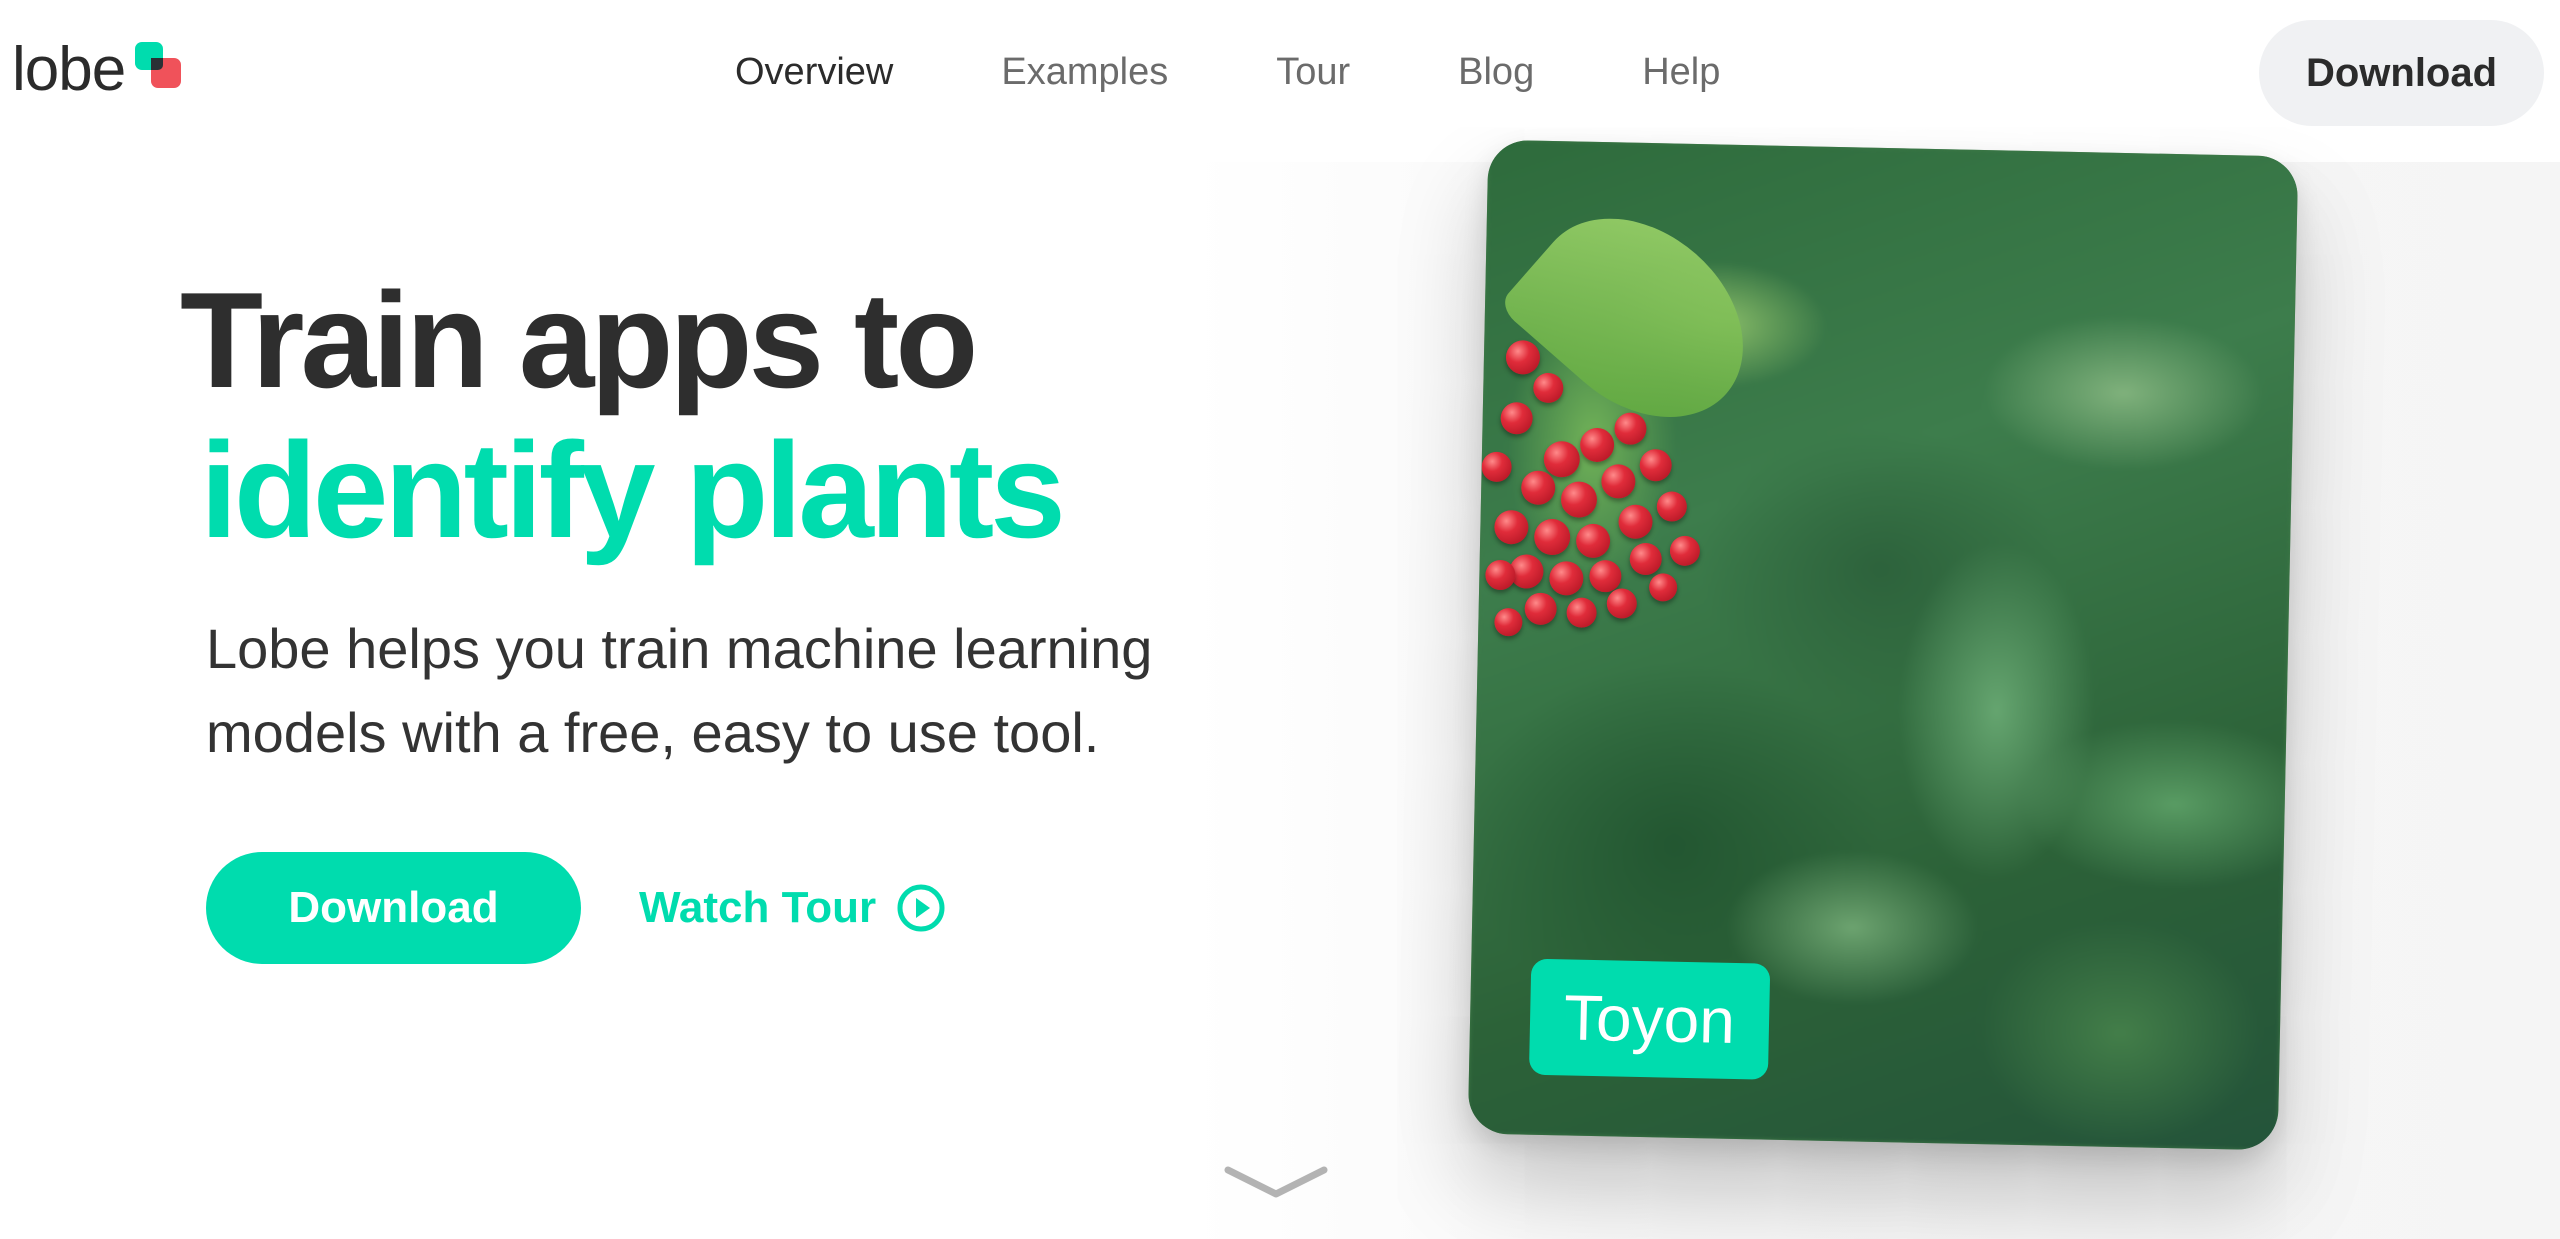 This screenshot has height=1239, width=2560. I want to click on watch-tour-label: Watch Tour, so click(758, 907).